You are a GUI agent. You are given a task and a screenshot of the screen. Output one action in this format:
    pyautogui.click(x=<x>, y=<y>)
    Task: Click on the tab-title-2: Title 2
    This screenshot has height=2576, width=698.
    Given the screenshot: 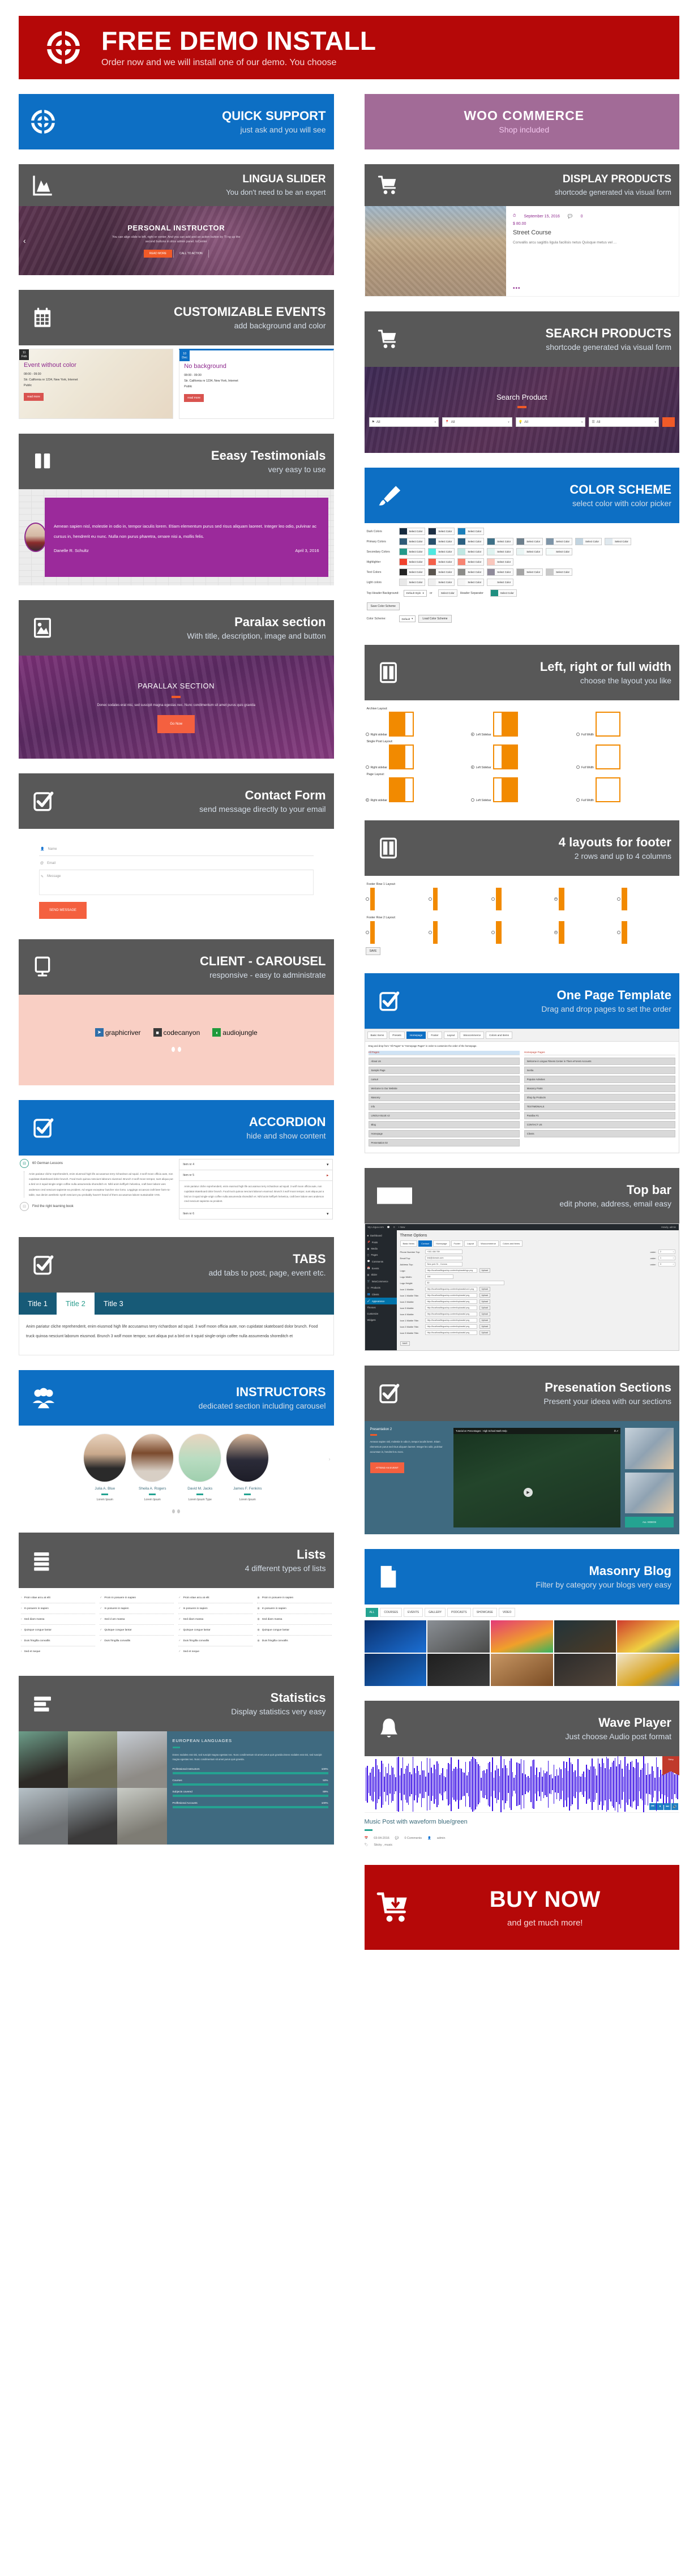 What is the action you would take?
    pyautogui.click(x=75, y=1304)
    